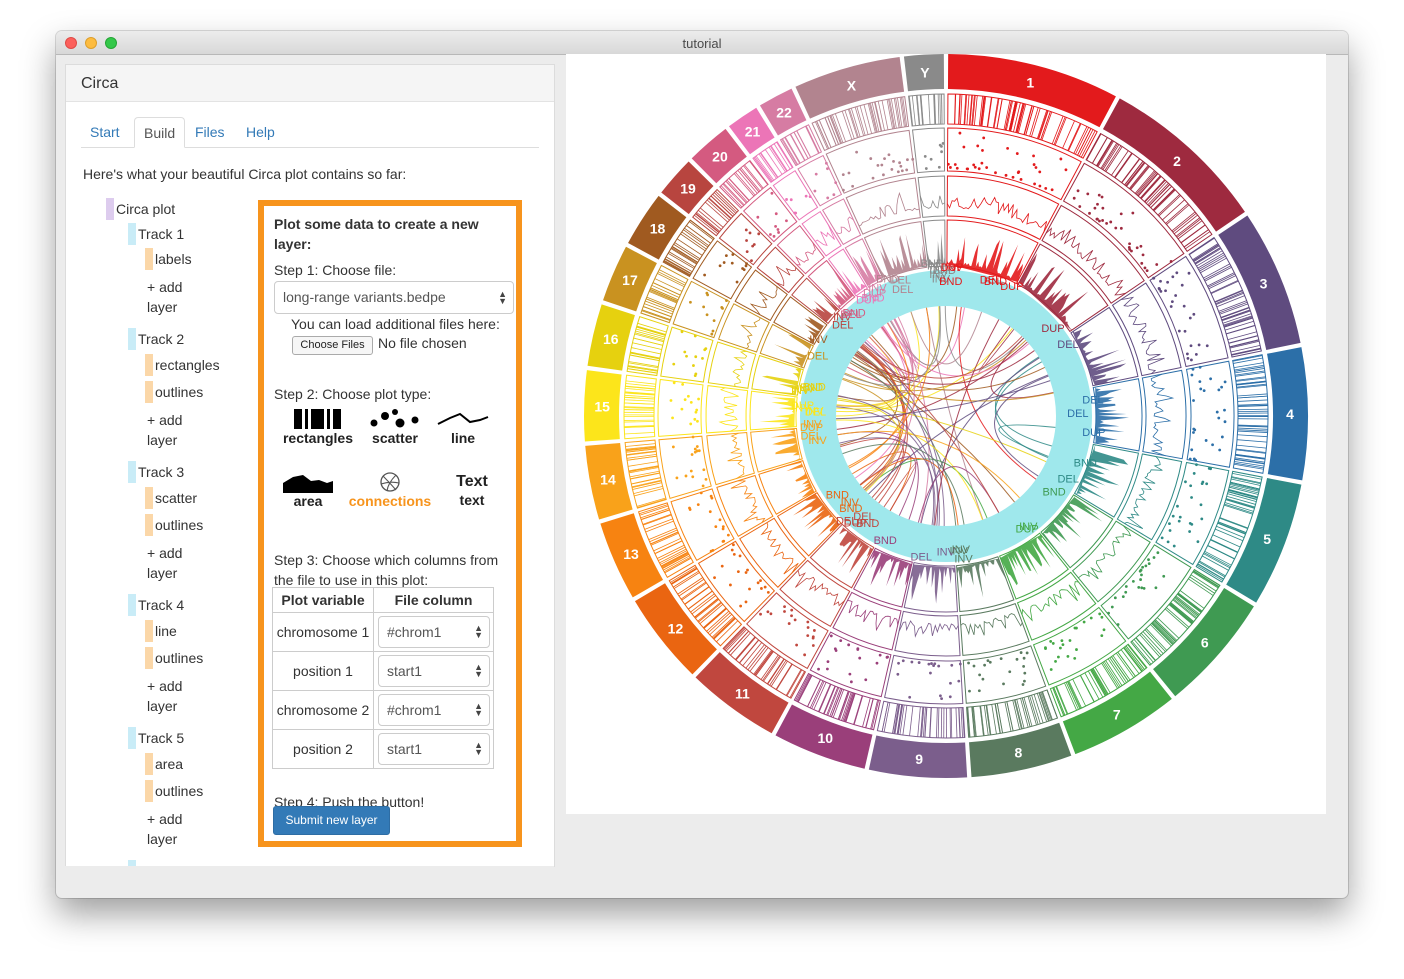 This screenshot has height=979, width=1404. I want to click on tree-track-1: Track 1, so click(161, 234).